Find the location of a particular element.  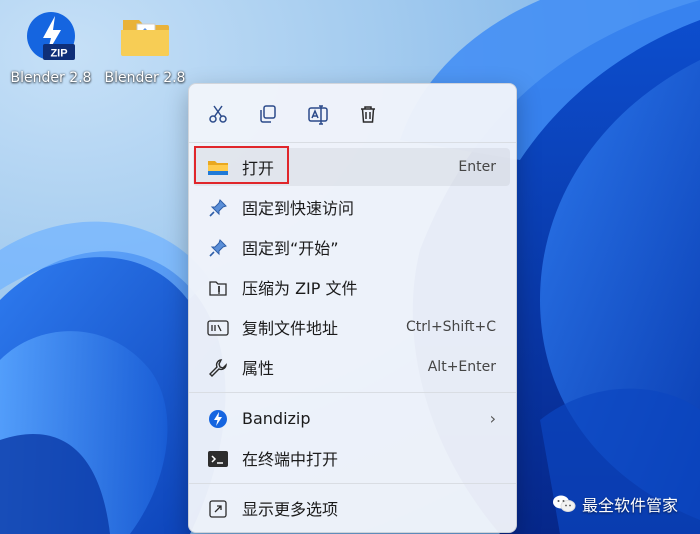

menu-item-shortcut: Ctrl+Shift+C is located at coordinates (451, 327).